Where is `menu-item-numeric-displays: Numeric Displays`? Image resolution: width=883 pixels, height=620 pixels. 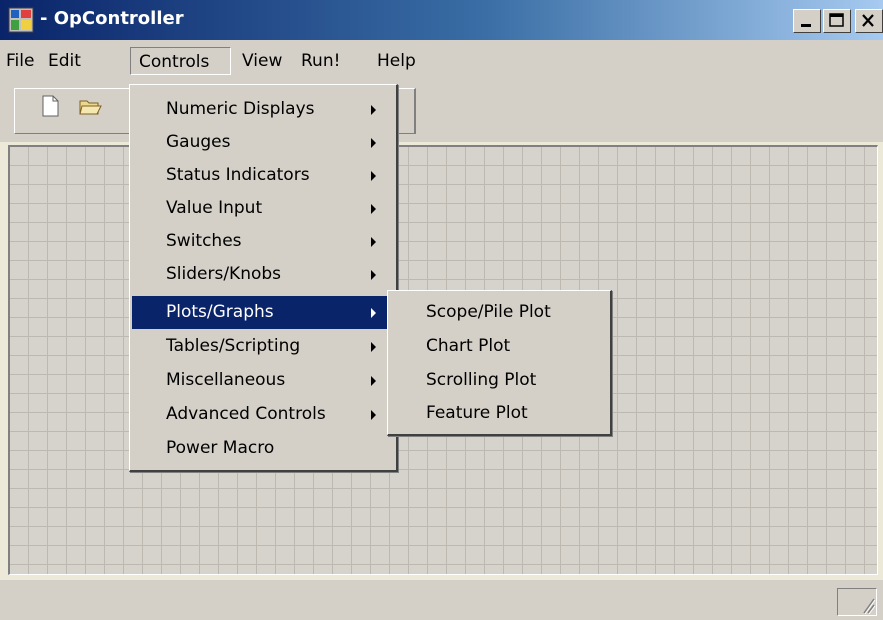 menu-item-numeric-displays: Numeric Displays is located at coordinates (263, 109).